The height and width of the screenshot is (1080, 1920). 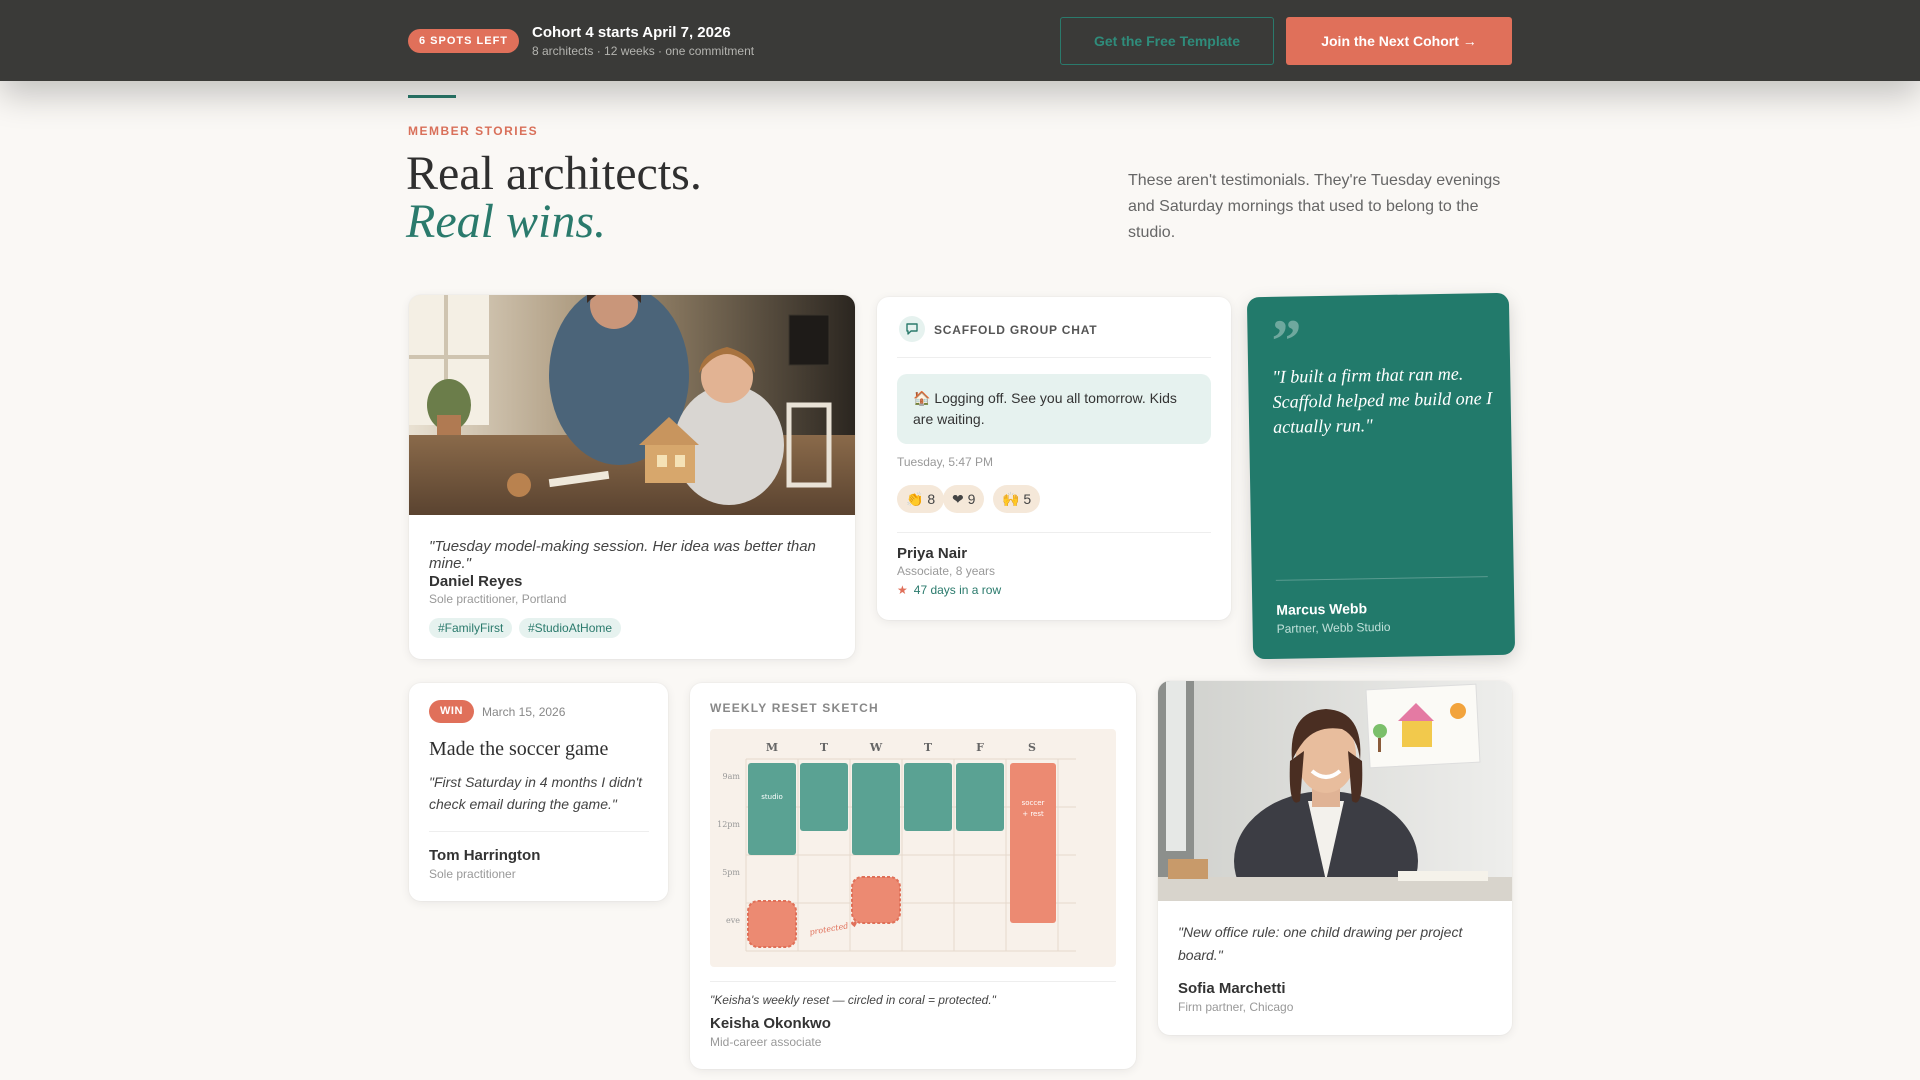 I want to click on join-next-cohort-button: Join the Next Cohort →, so click(x=1399, y=41).